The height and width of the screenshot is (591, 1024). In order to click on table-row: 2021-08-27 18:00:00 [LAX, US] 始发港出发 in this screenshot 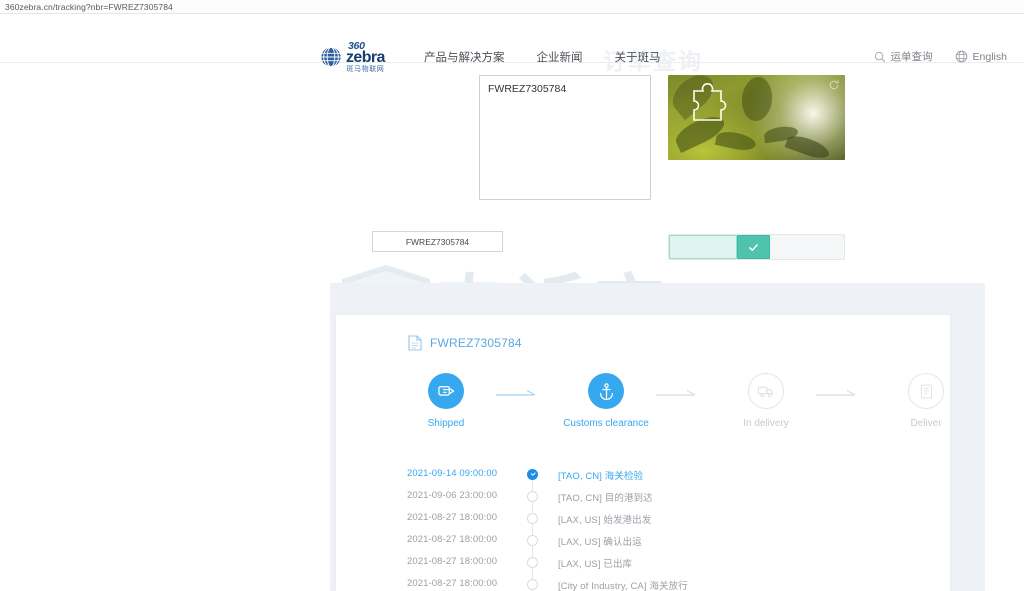, I will do `click(643, 525)`.